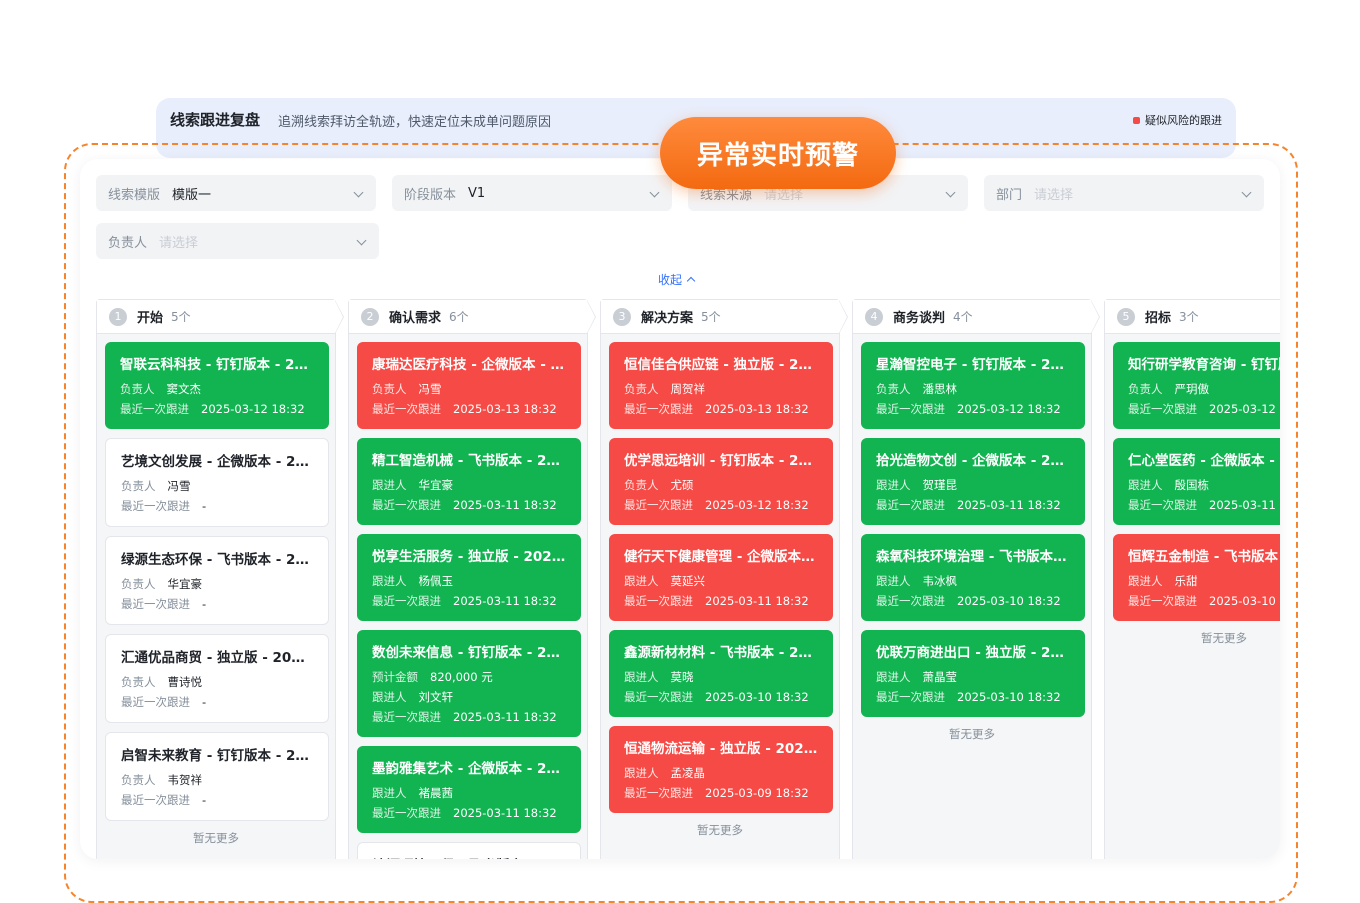 The height and width of the screenshot is (903, 1360). What do you see at coordinates (430, 389) in the screenshot?
I see `card-field-value: 冯雪` at bounding box center [430, 389].